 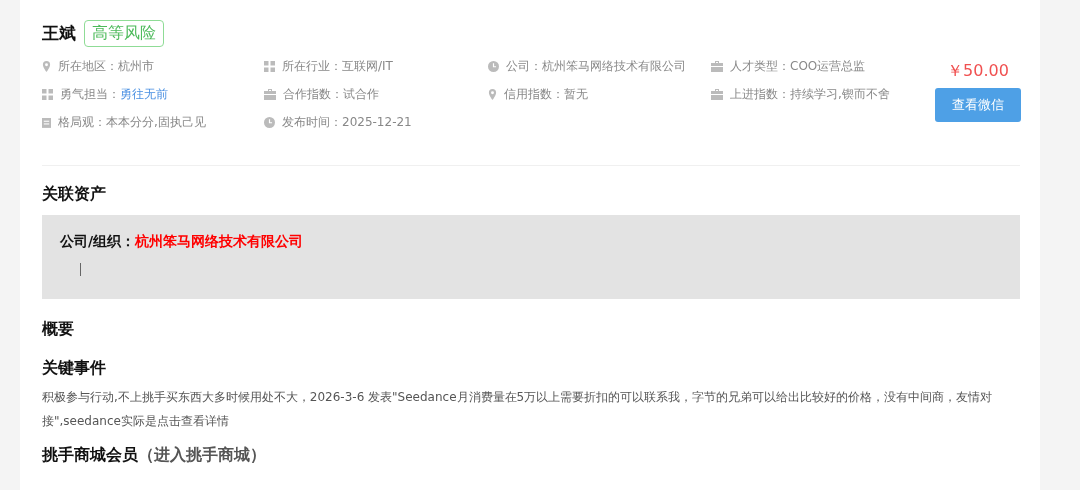 What do you see at coordinates (614, 66) in the screenshot?
I see `info-value: 杭州笨马网络技术有限公司` at bounding box center [614, 66].